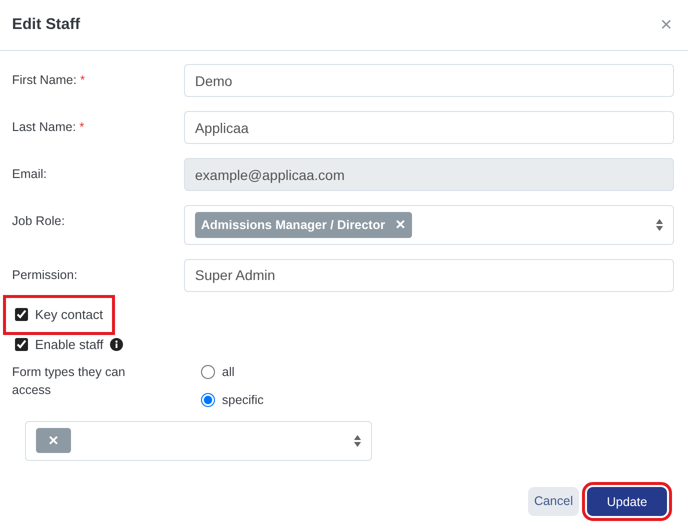 This screenshot has height=531, width=688. What do you see at coordinates (49, 127) in the screenshot?
I see `field-label: Last Name: *` at bounding box center [49, 127].